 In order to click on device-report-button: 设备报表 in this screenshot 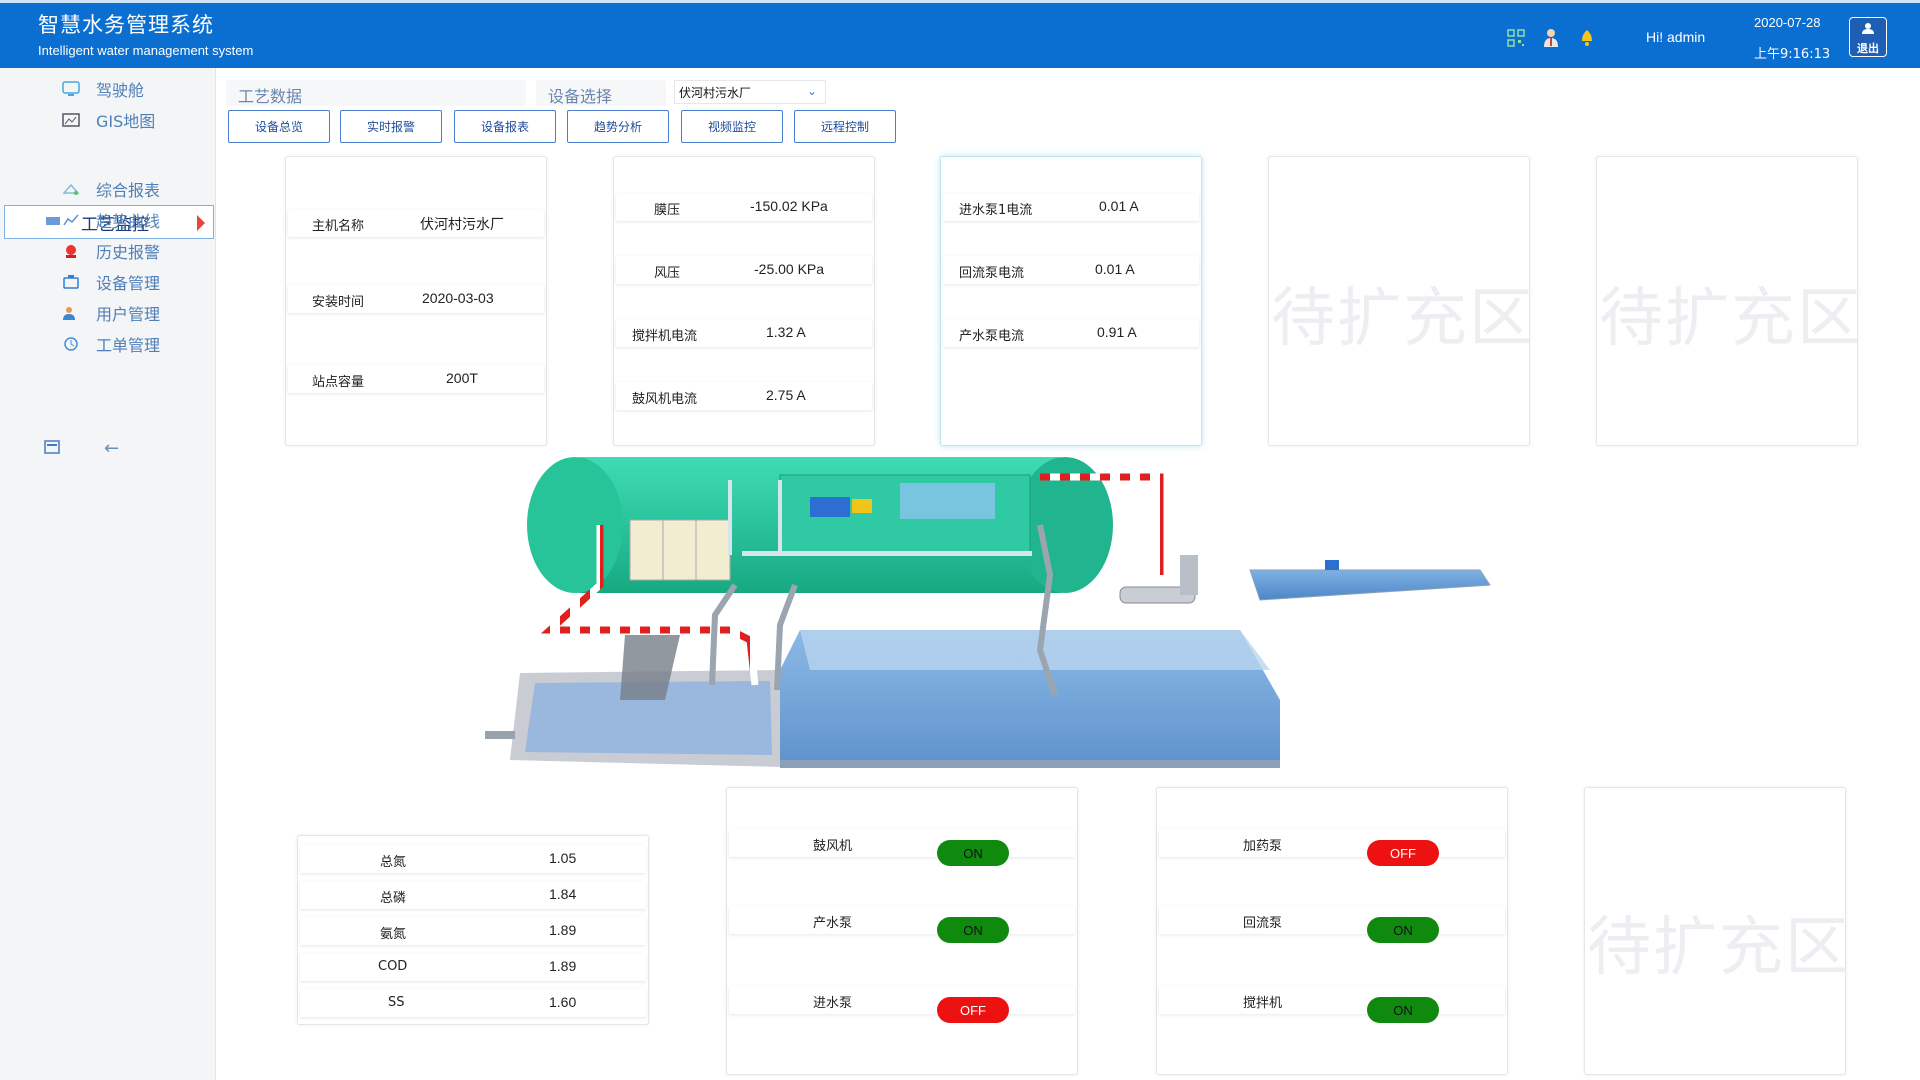, I will do `click(505, 126)`.